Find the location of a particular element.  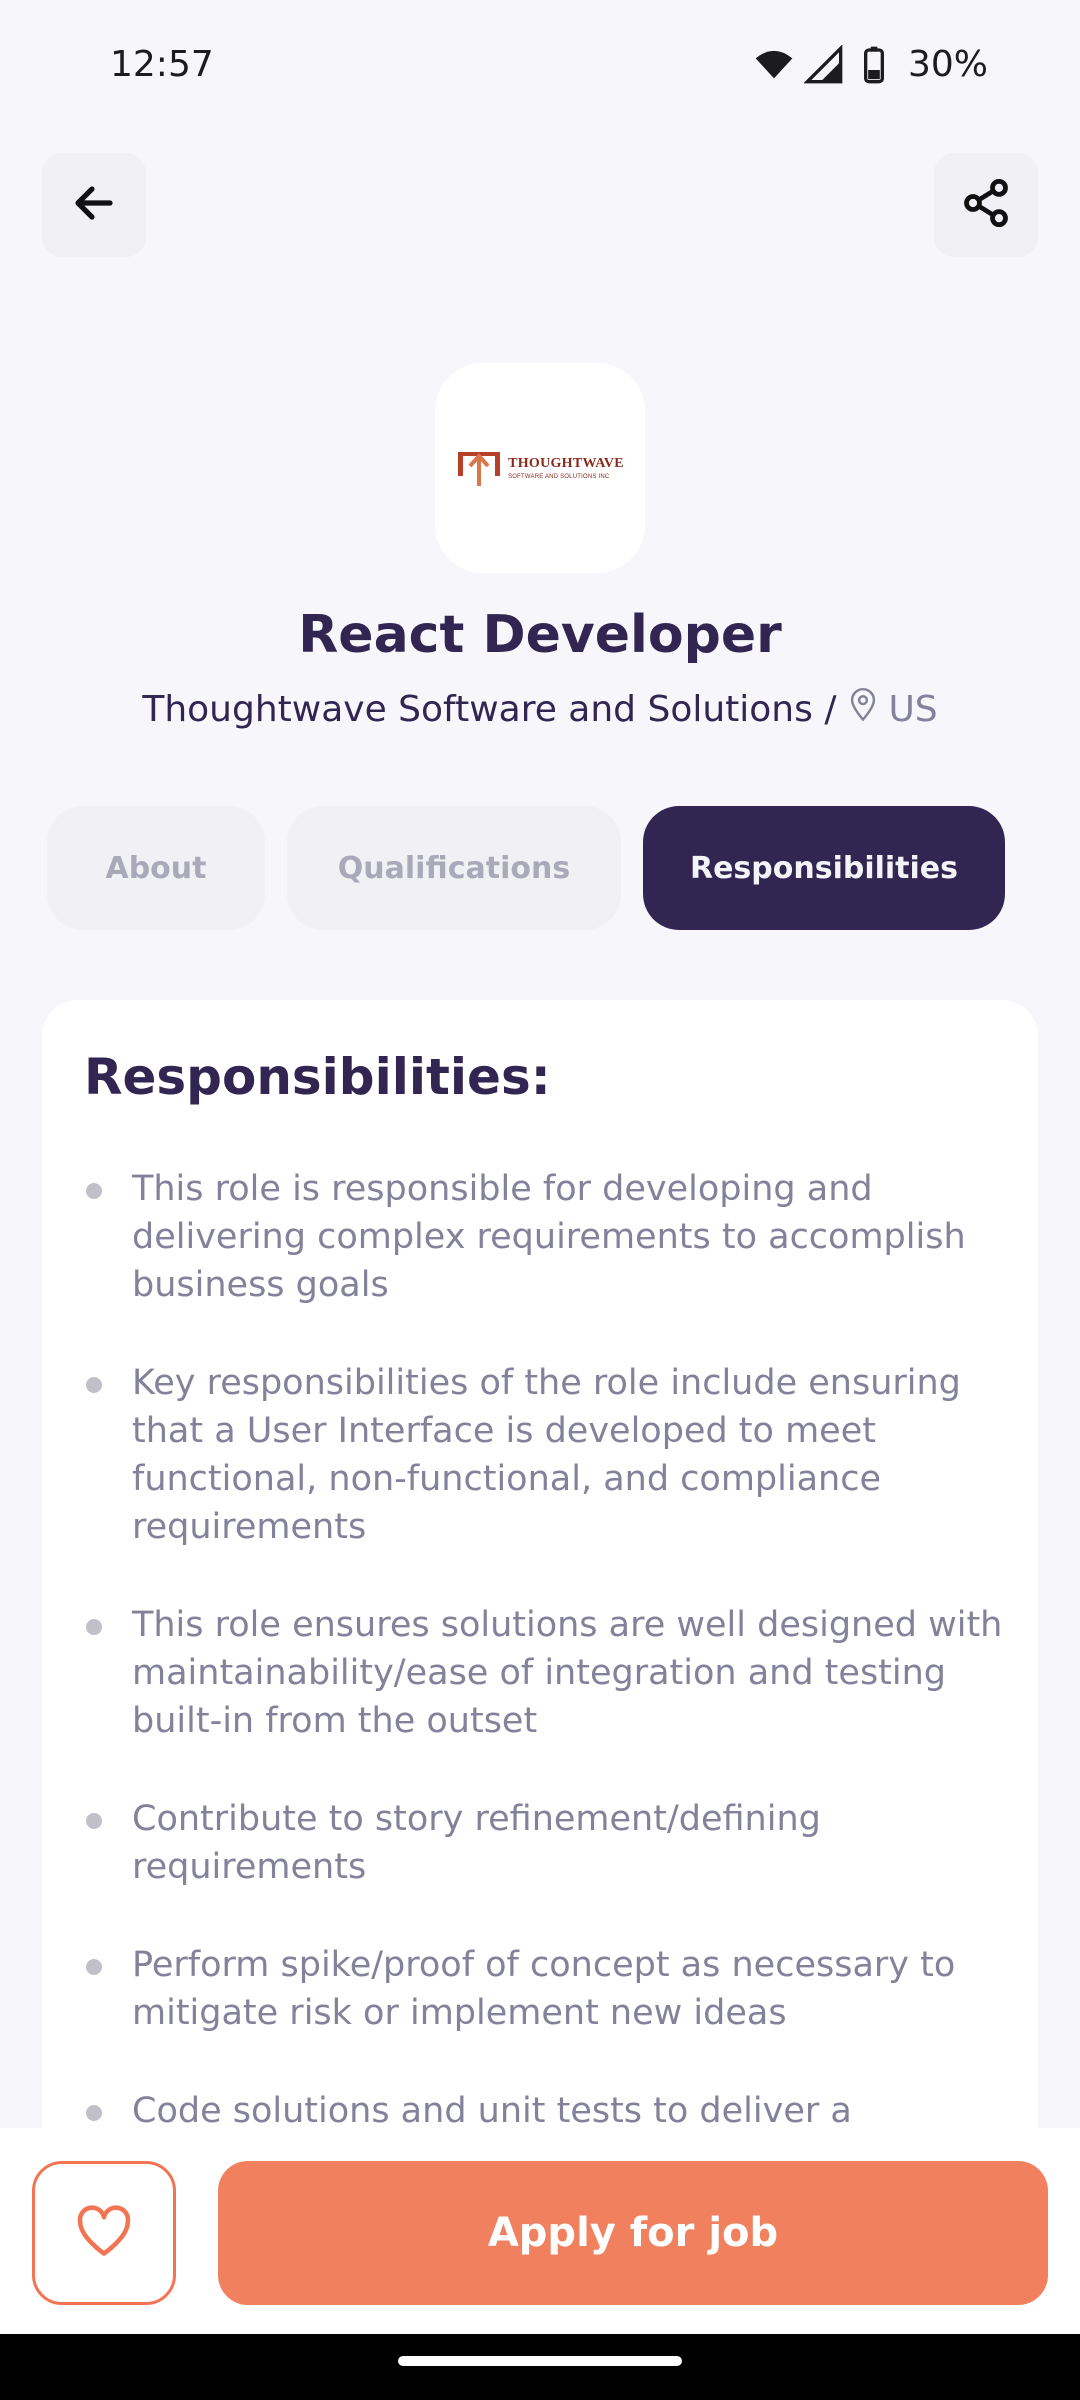

back-button is located at coordinates (94, 205).